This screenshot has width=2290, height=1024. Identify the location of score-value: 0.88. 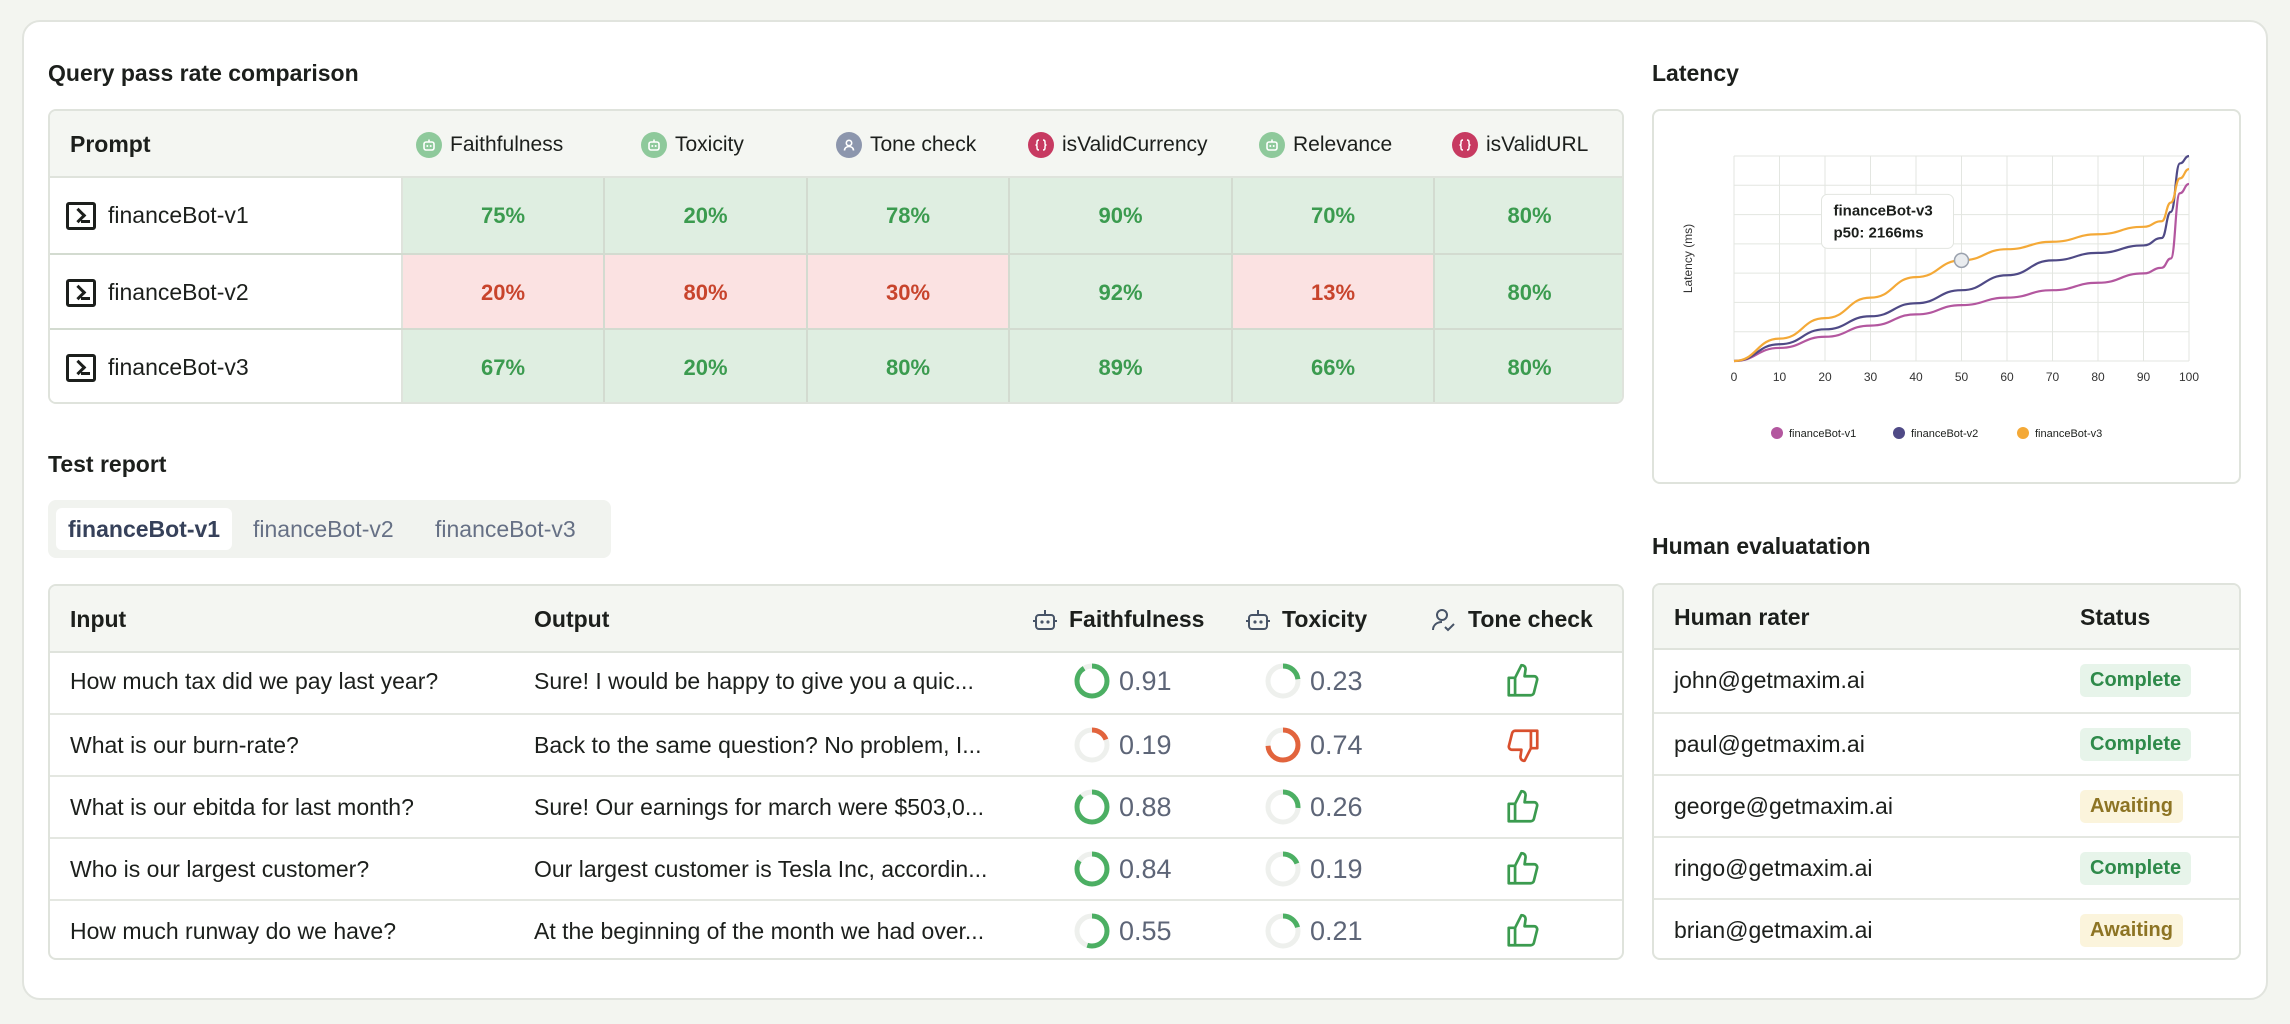
(1145, 806).